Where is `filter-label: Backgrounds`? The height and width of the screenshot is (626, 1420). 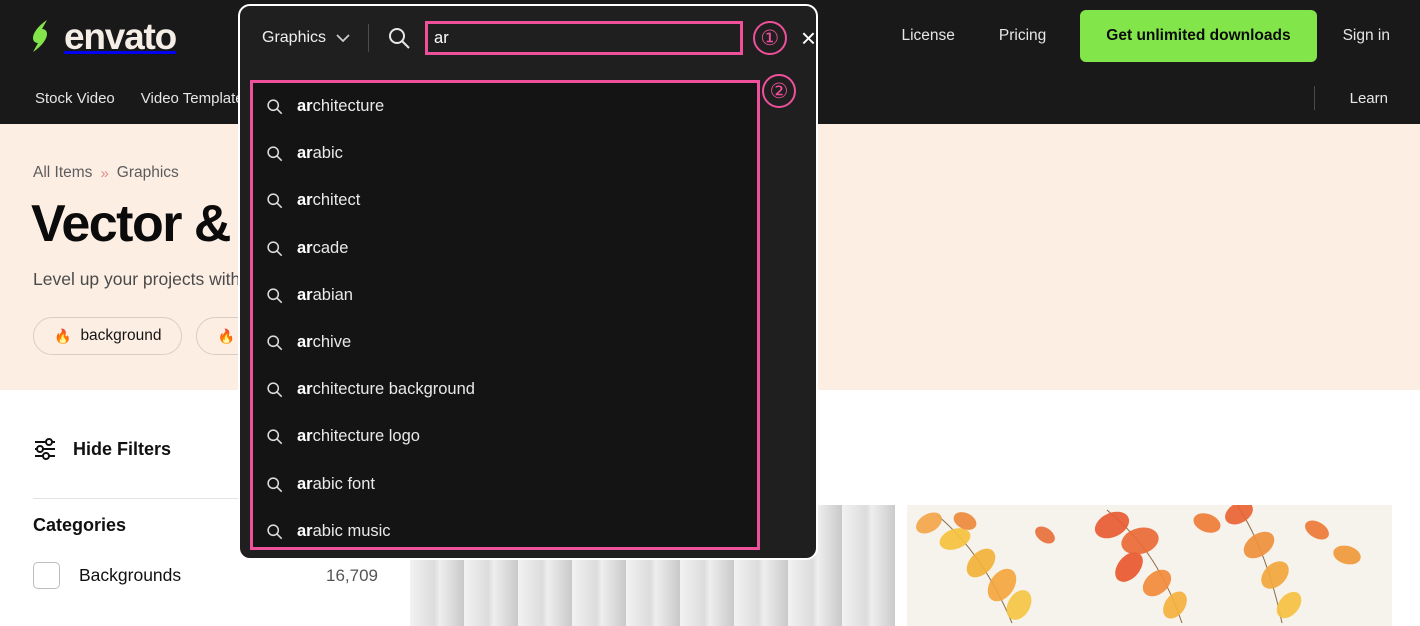
filter-label: Backgrounds is located at coordinates (130, 575).